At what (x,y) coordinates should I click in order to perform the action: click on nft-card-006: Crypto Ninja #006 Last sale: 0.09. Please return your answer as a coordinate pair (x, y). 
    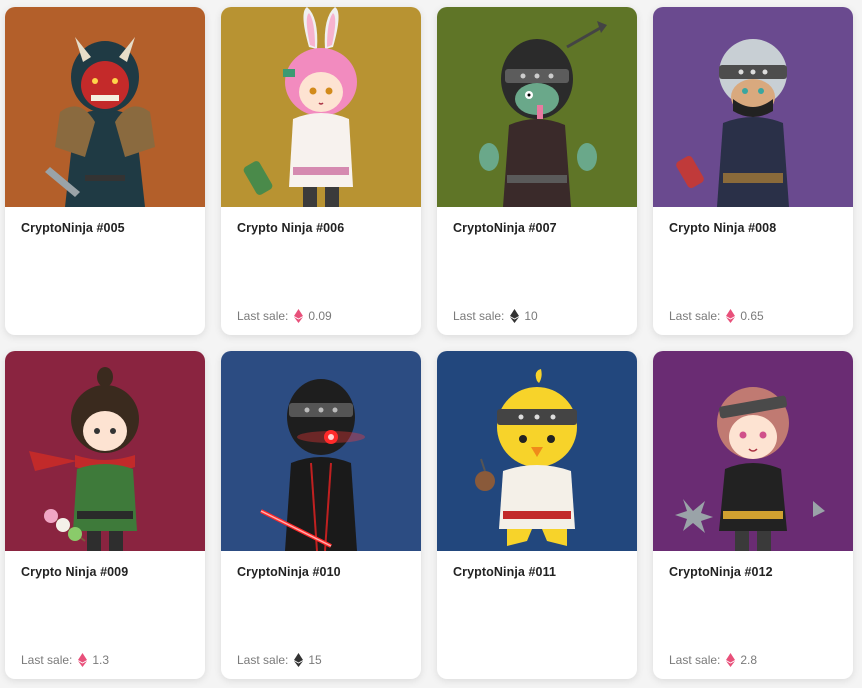
    Looking at the image, I should click on (321, 171).